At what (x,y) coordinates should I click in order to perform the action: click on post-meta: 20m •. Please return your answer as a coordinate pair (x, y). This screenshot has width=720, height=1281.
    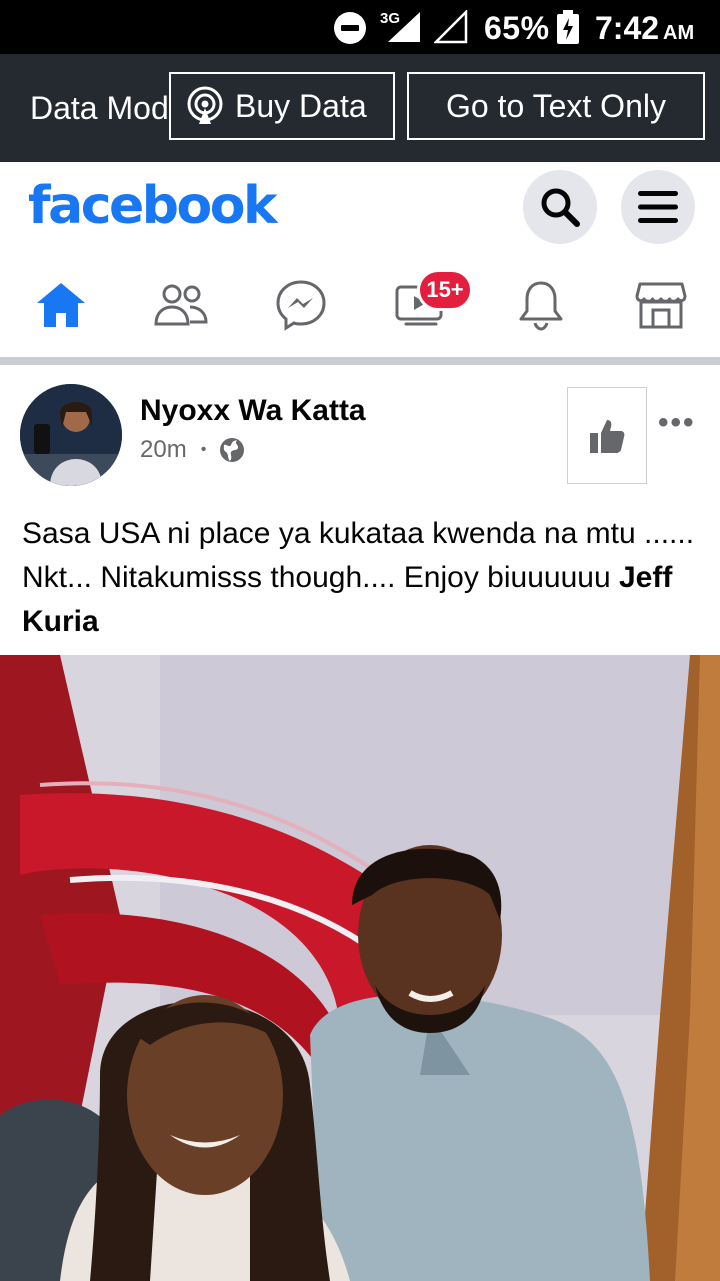
    Looking at the image, I should click on (193, 450).